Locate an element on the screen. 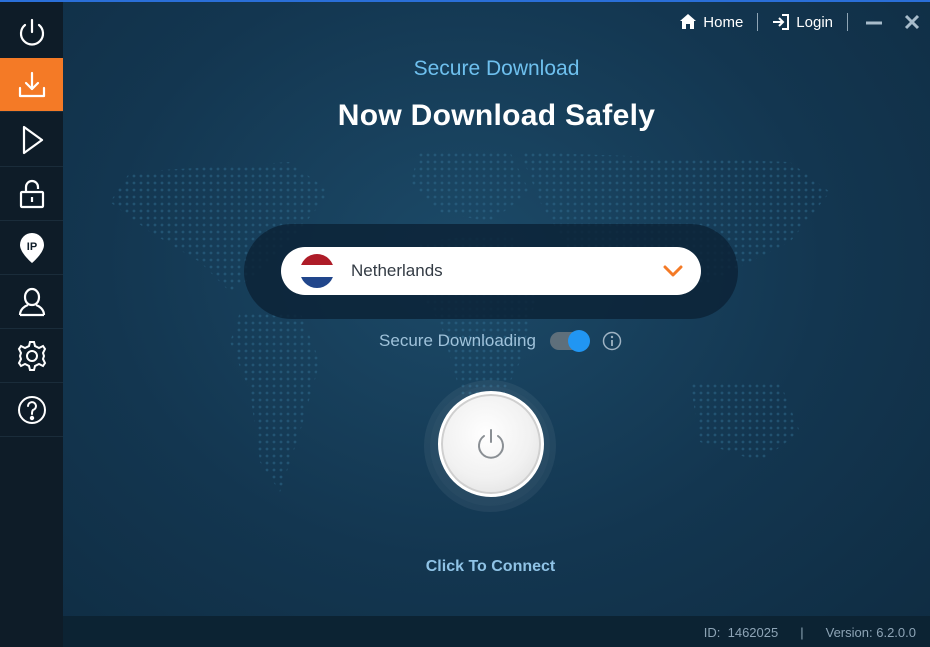  top-bar: Home Login is located at coordinates (804, 22).